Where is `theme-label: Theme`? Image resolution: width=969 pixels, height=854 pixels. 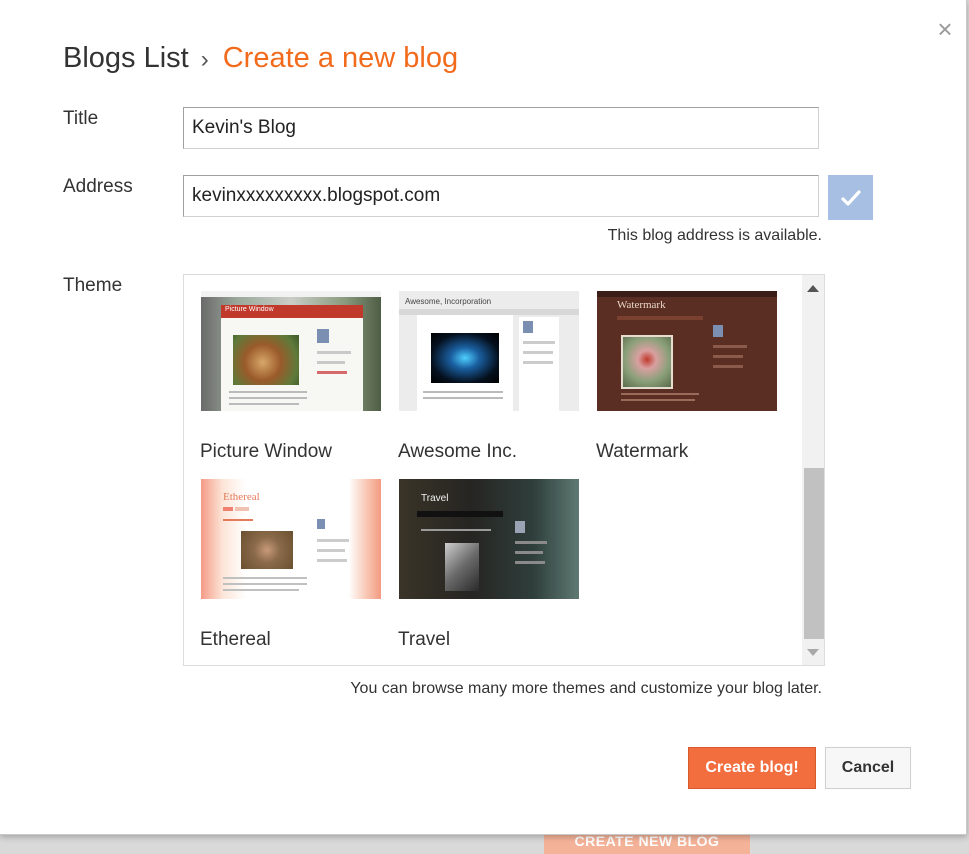
theme-label: Theme is located at coordinates (93, 285).